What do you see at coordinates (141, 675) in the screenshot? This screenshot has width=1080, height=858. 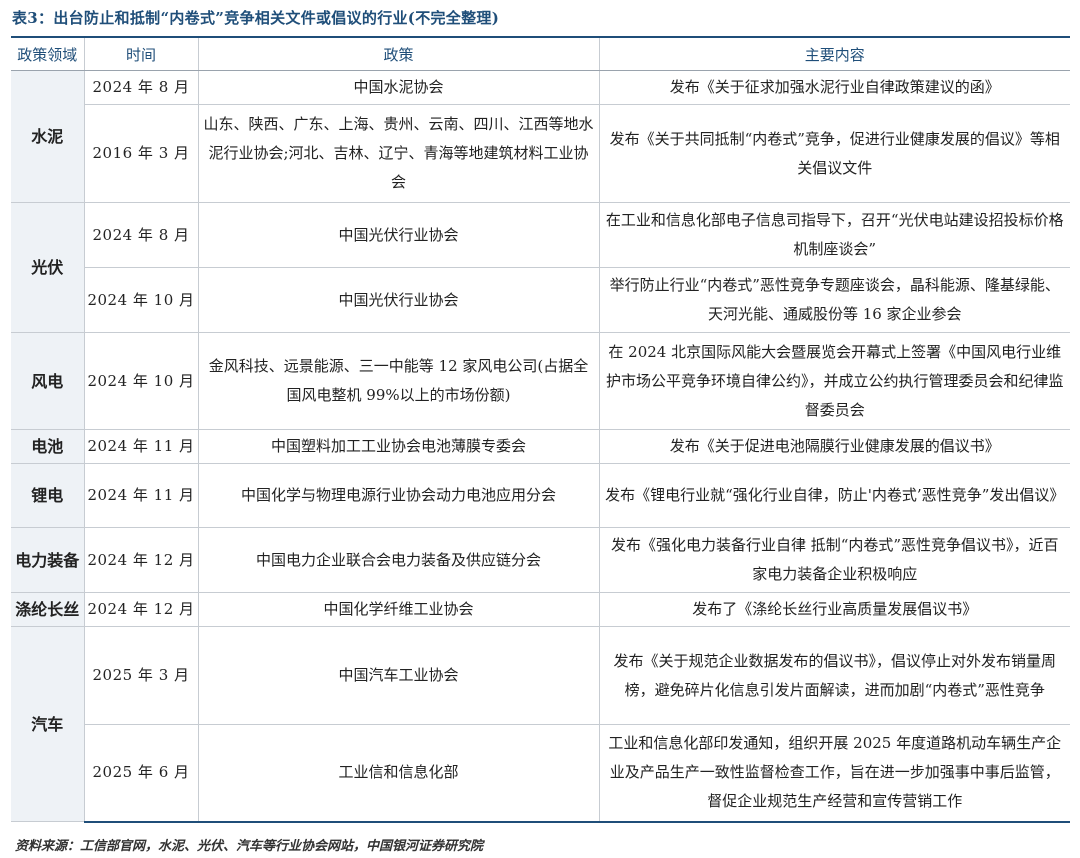 I see `time-cell: 2025 年 3 月` at bounding box center [141, 675].